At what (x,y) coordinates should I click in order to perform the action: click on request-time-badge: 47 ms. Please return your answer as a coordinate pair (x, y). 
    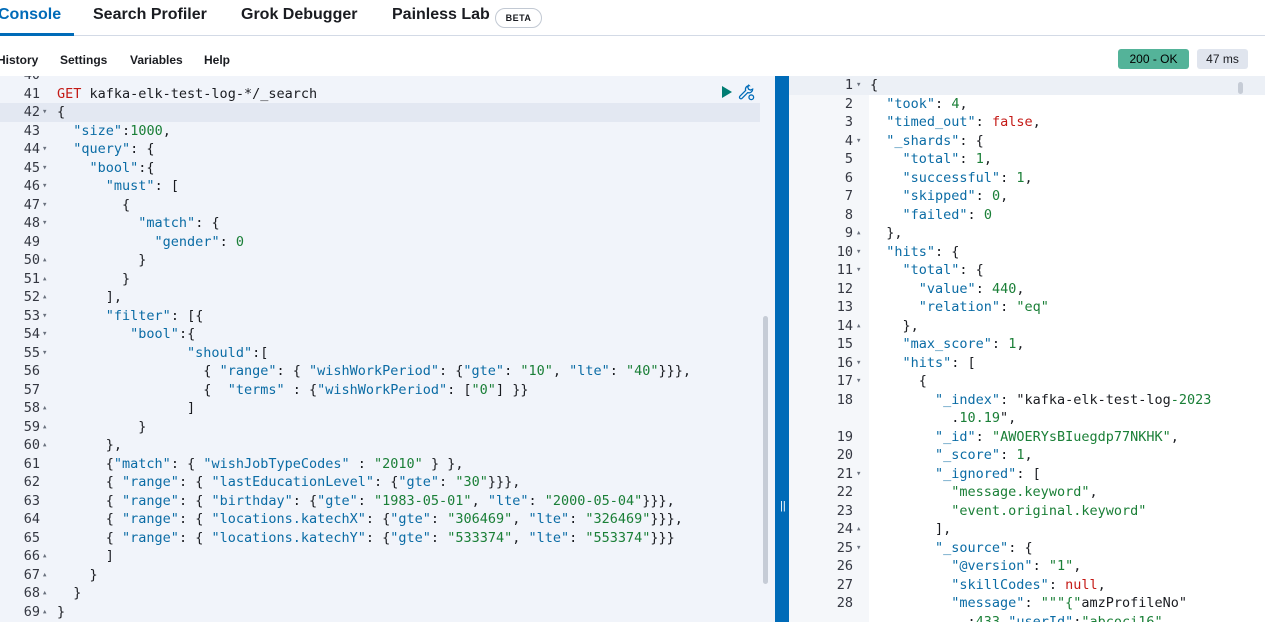
    Looking at the image, I should click on (1222, 59).